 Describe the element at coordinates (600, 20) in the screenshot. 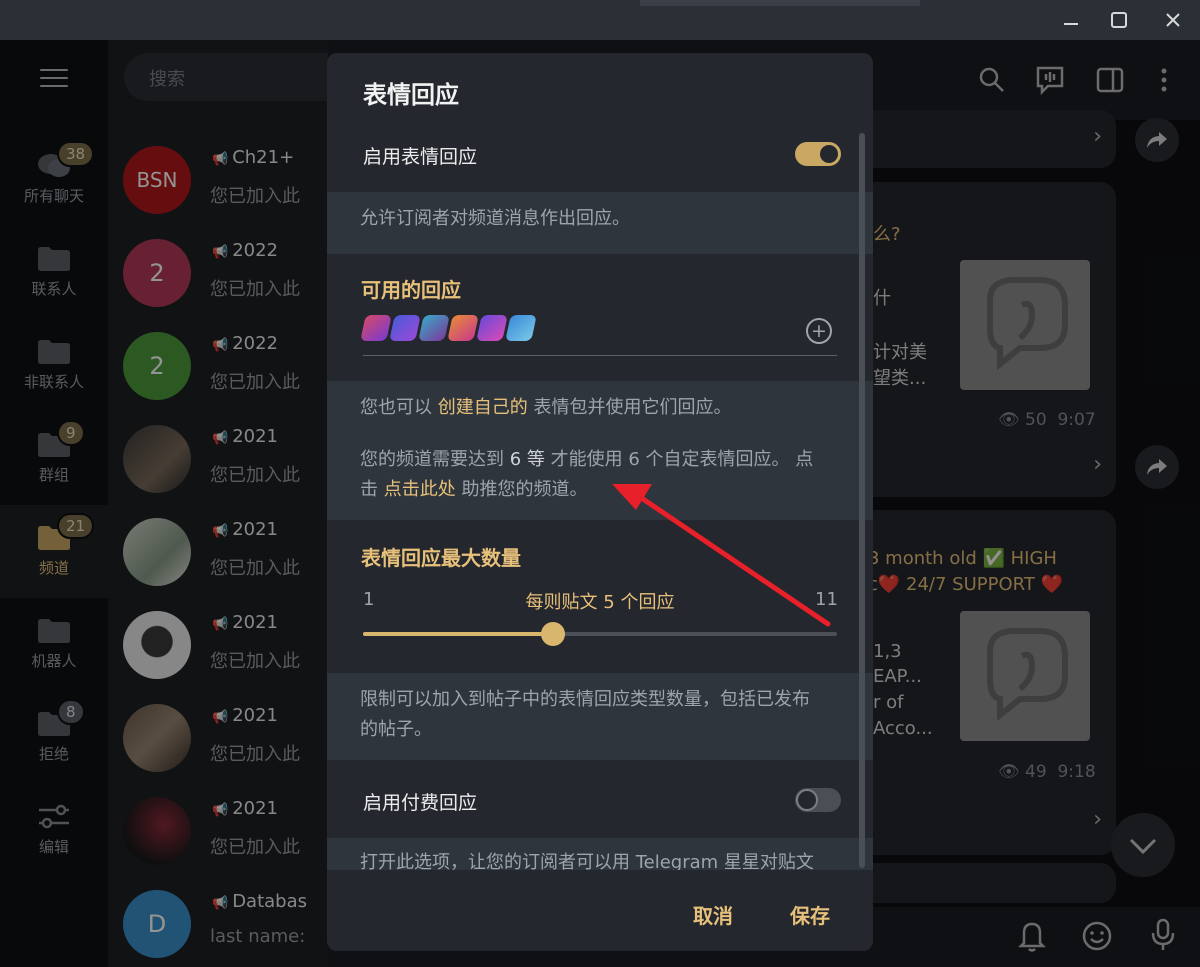

I see `title-bar` at that location.